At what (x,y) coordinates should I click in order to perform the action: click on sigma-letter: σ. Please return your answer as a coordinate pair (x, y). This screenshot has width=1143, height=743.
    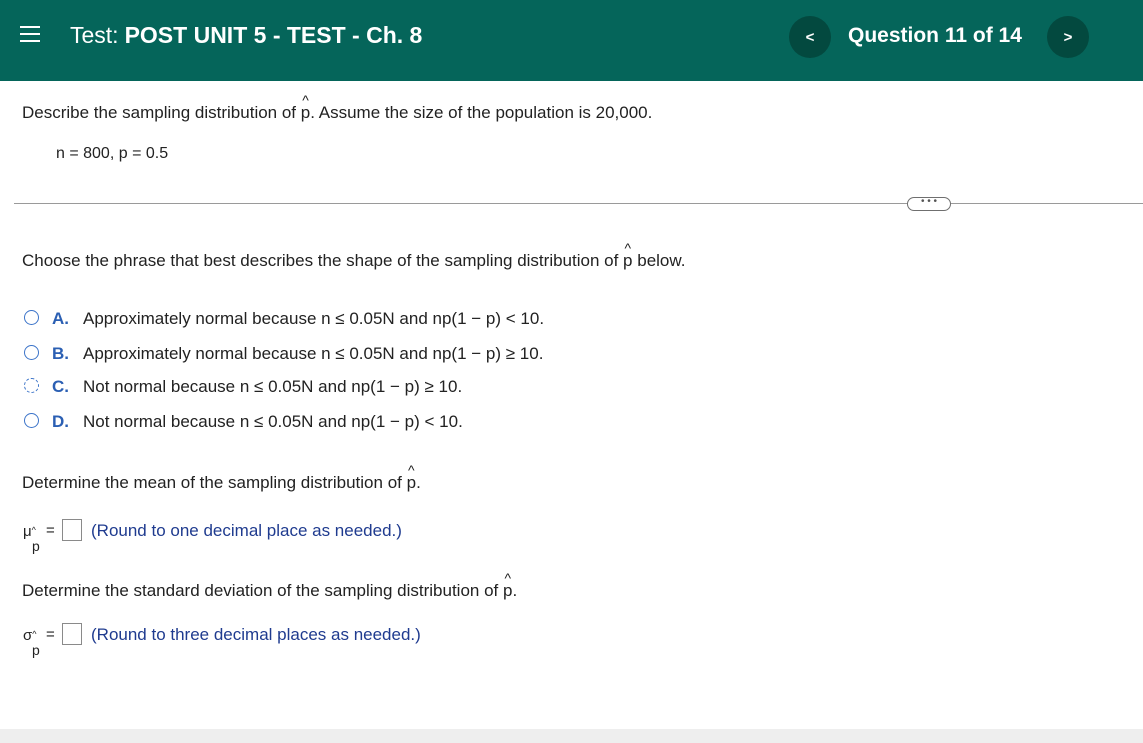
    Looking at the image, I should click on (28, 635).